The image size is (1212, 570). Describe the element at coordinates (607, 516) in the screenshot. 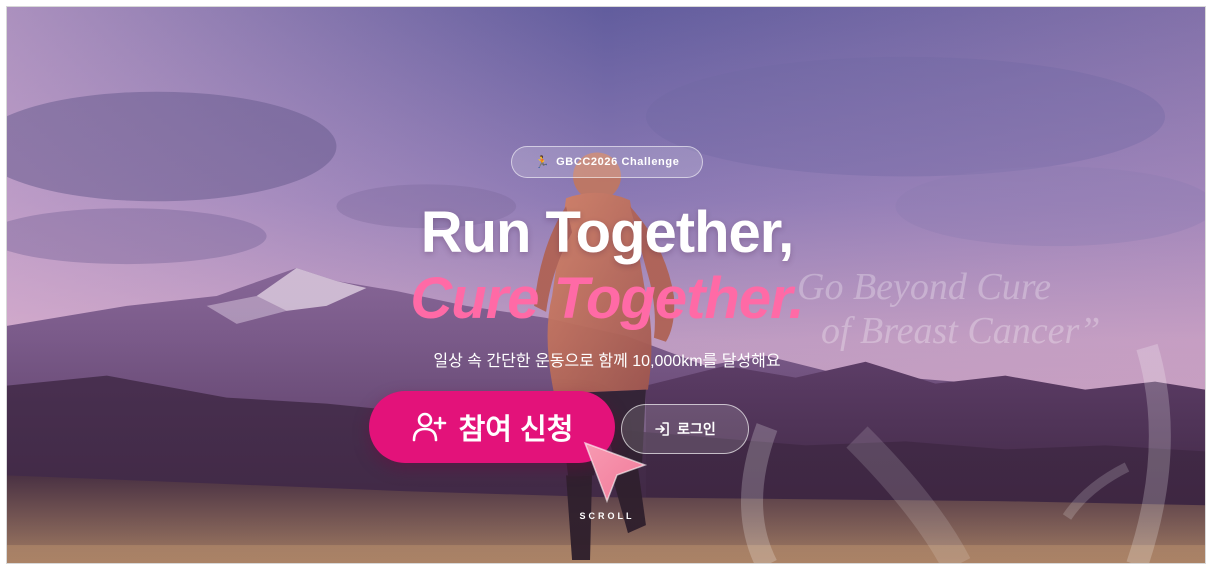

I see `scroll-indicator: SCROLL` at that location.